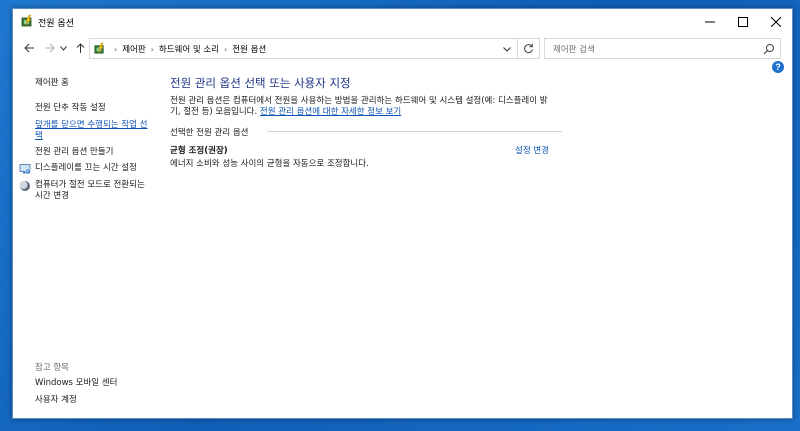 This screenshot has width=800, height=431. I want to click on breadcrumb-power-options: 전원 옵션, so click(249, 49).